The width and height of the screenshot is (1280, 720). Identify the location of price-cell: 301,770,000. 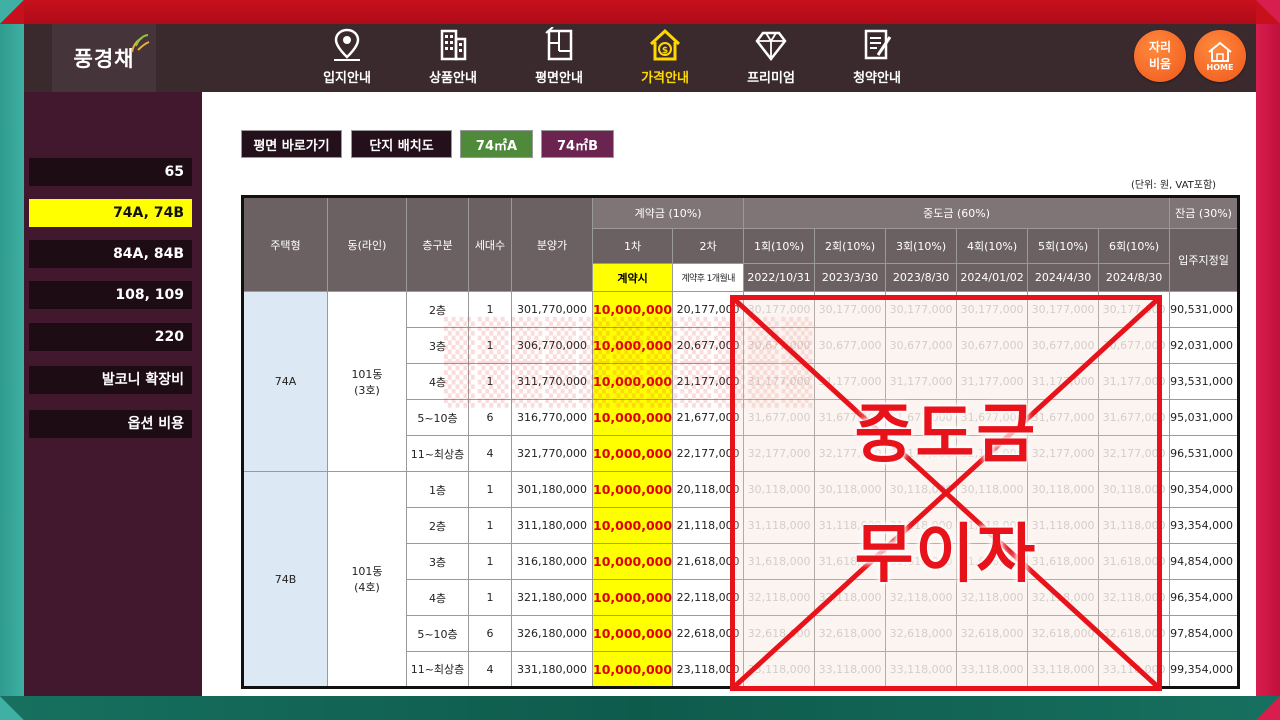
(552, 309).